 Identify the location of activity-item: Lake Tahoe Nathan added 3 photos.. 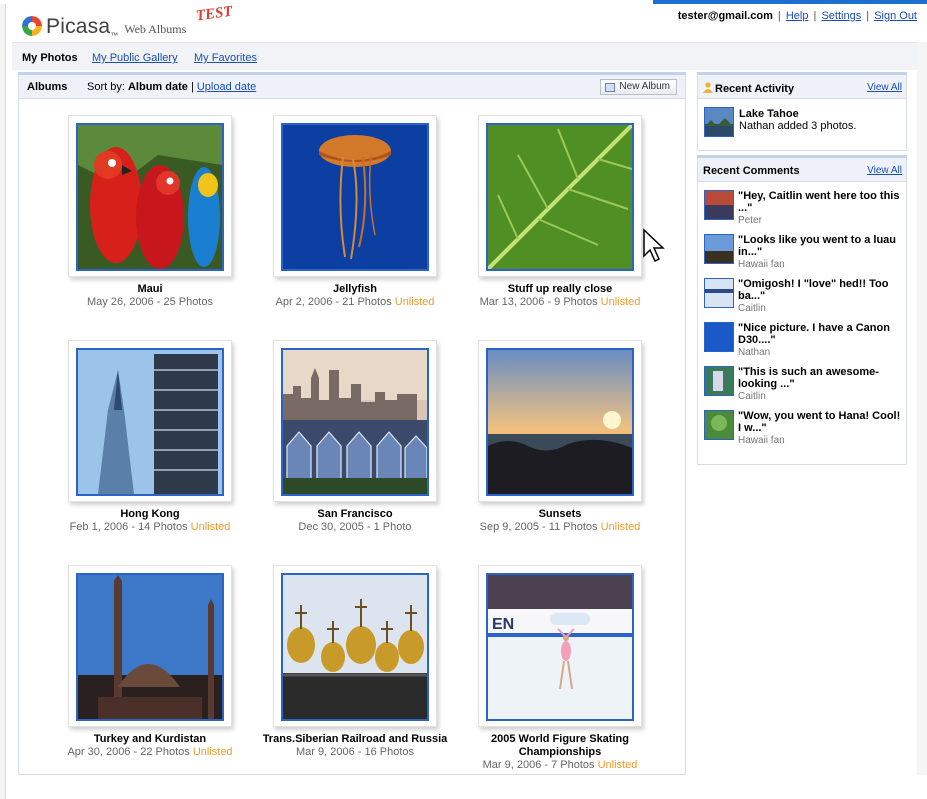
(802, 121).